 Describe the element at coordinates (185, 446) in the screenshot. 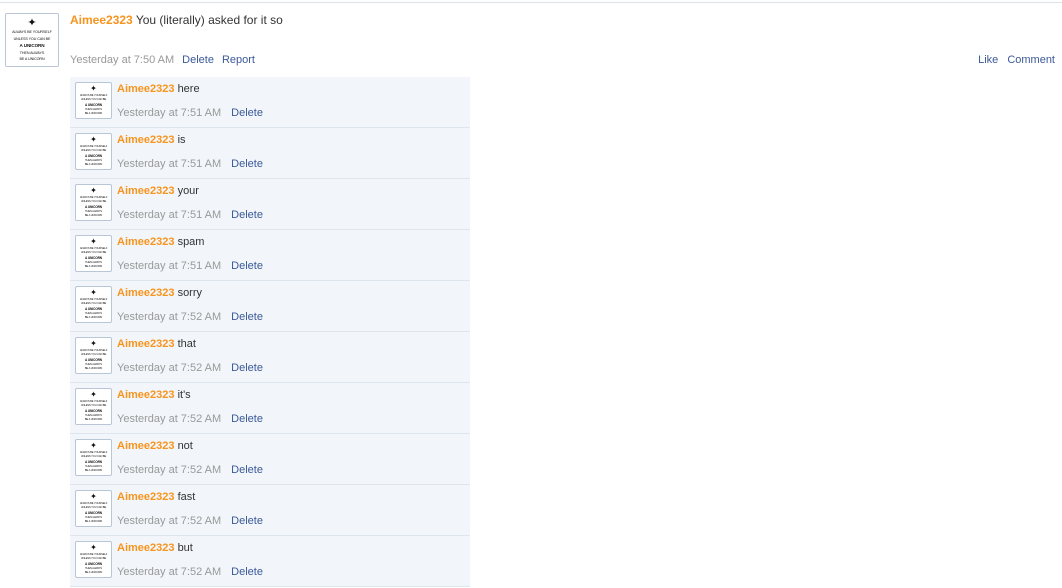

I see `reply-text: not` at that location.